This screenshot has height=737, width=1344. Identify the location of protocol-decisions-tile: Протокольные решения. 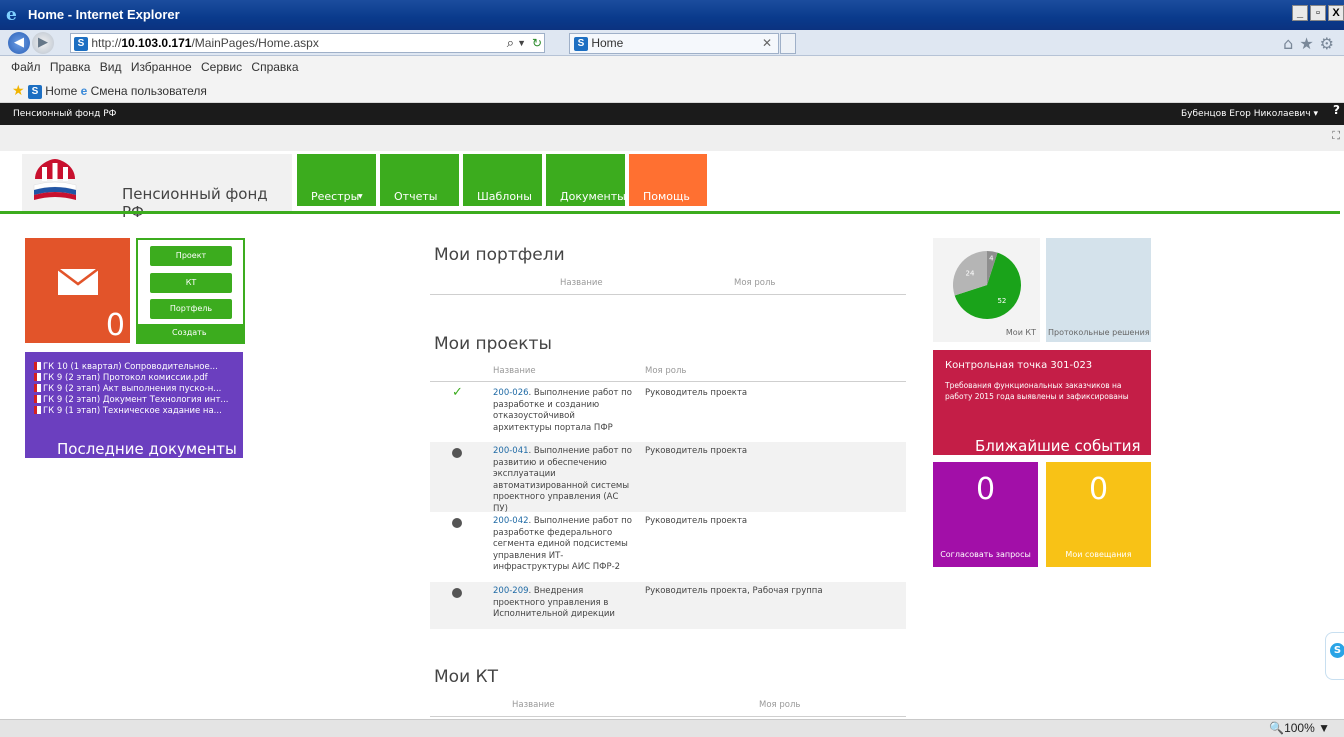
(1098, 290).